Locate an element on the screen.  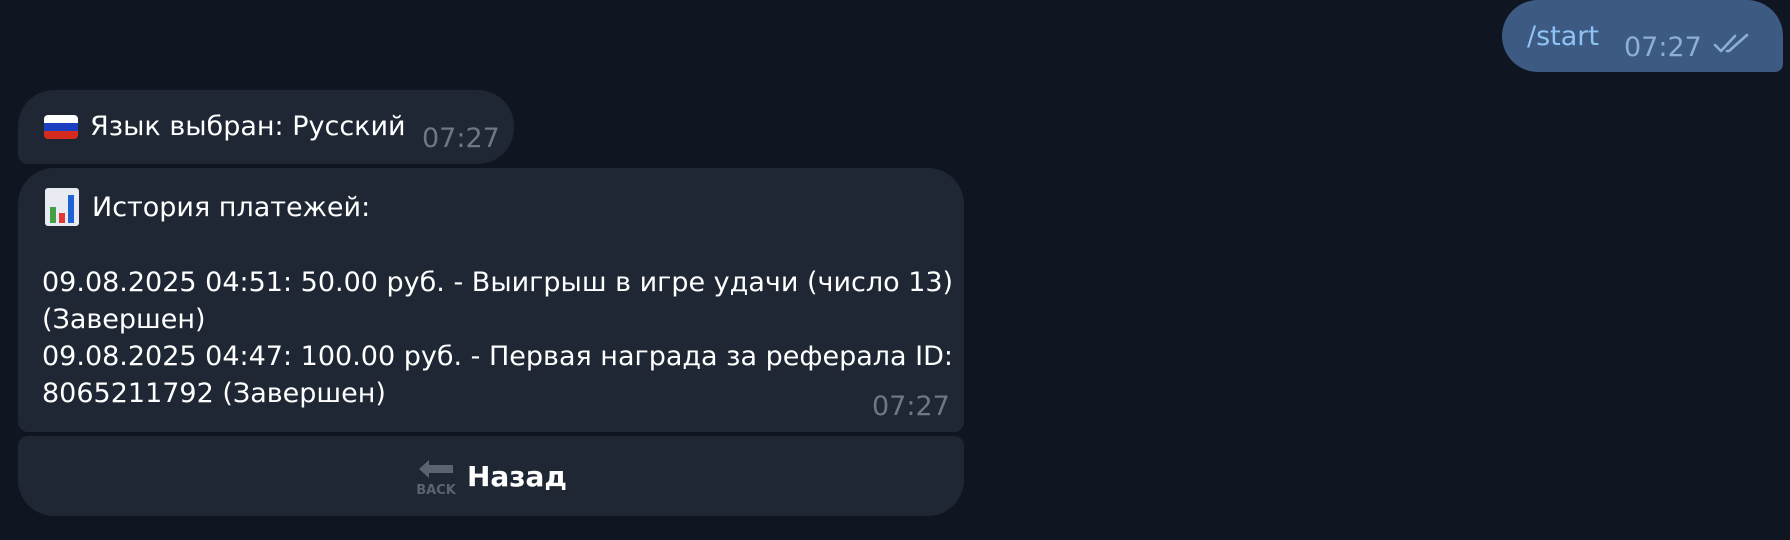
double-check-icon is located at coordinates (1731, 43).